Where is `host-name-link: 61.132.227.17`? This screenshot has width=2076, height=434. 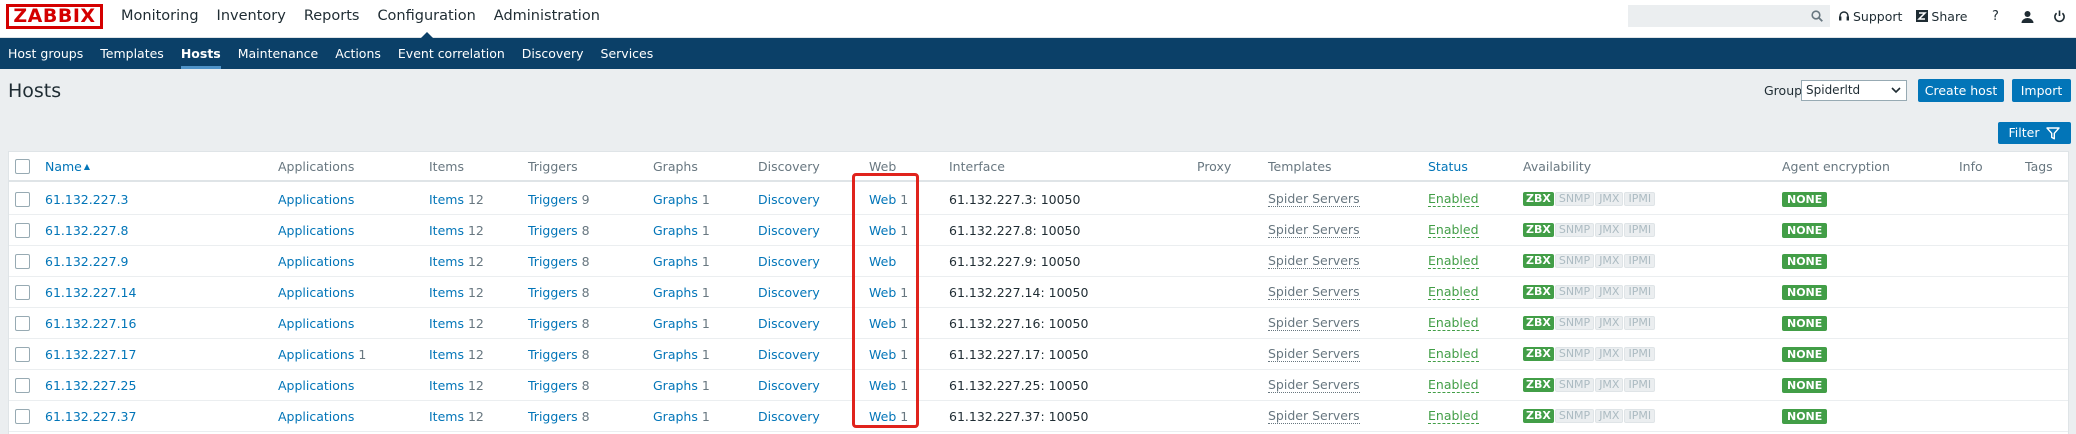 host-name-link: 61.132.227.17 is located at coordinates (90, 354).